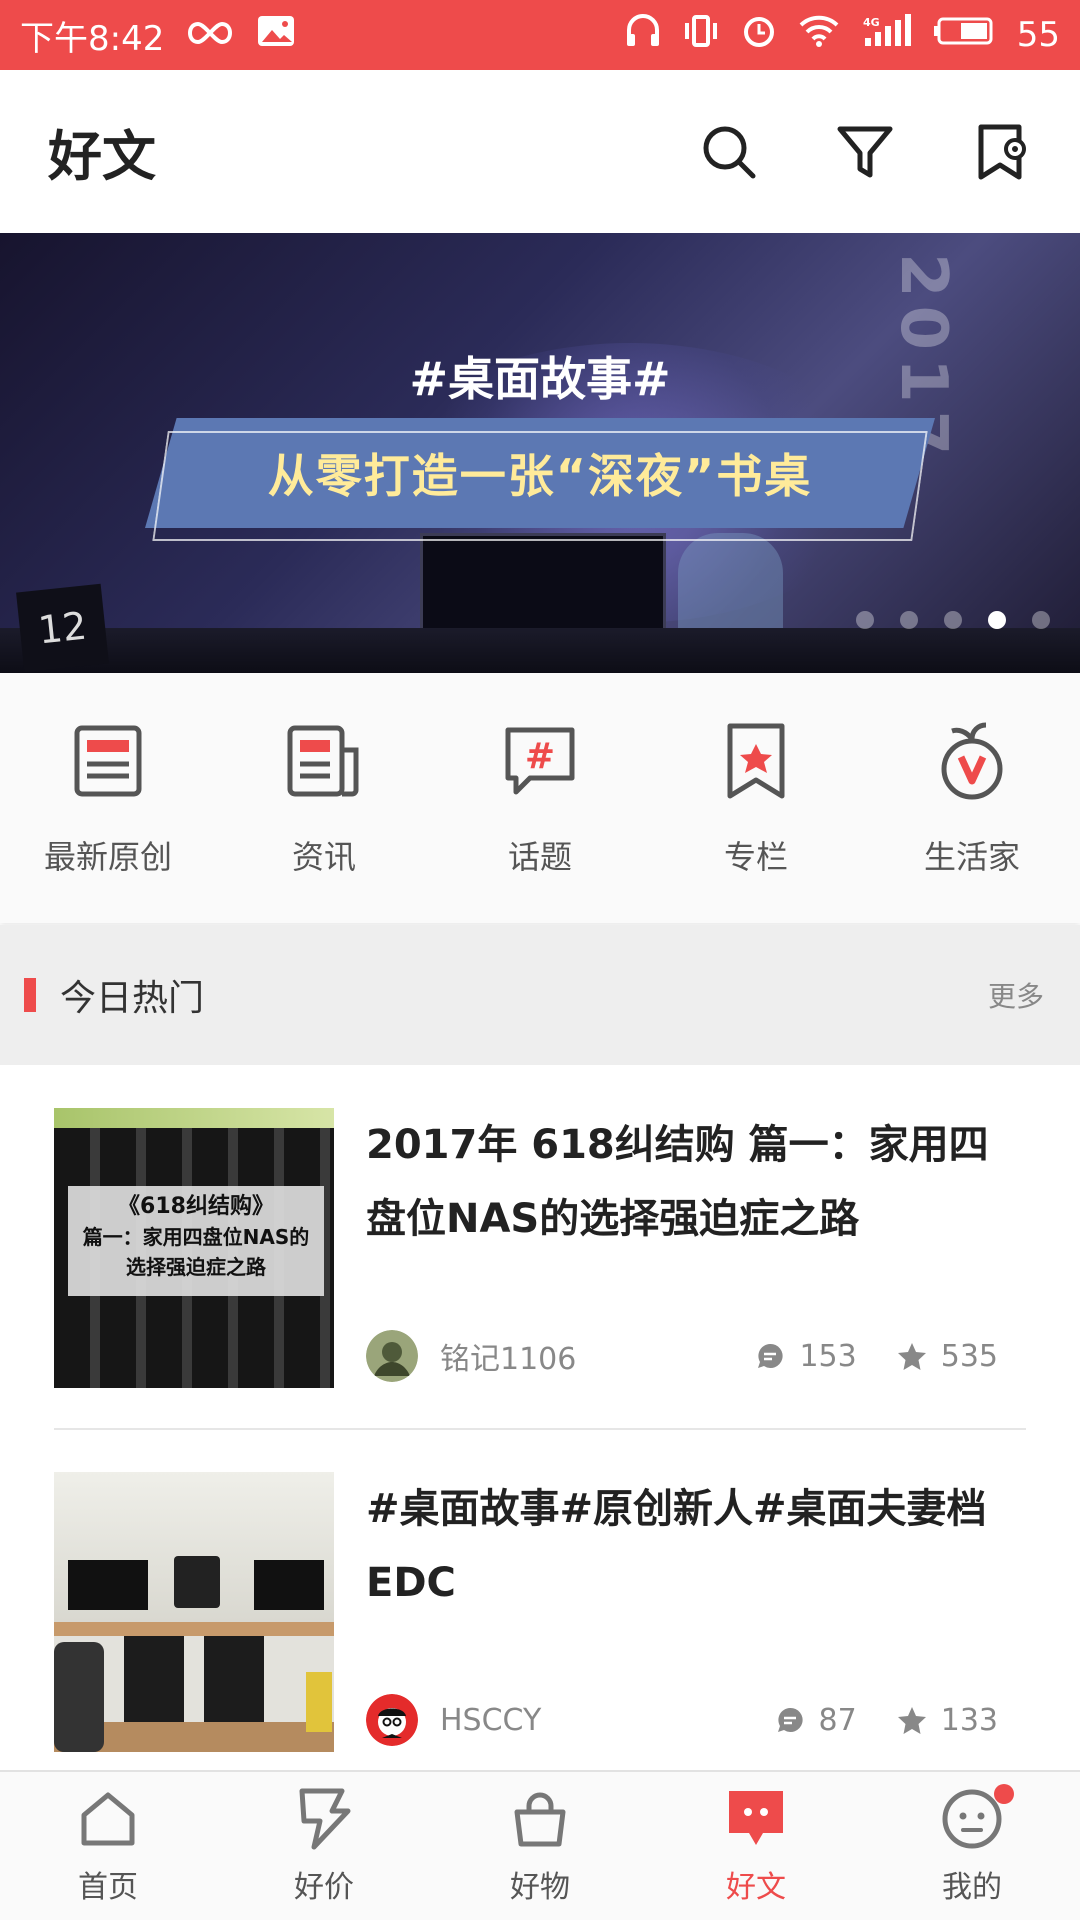  I want to click on category-column: 专栏, so click(756, 798).